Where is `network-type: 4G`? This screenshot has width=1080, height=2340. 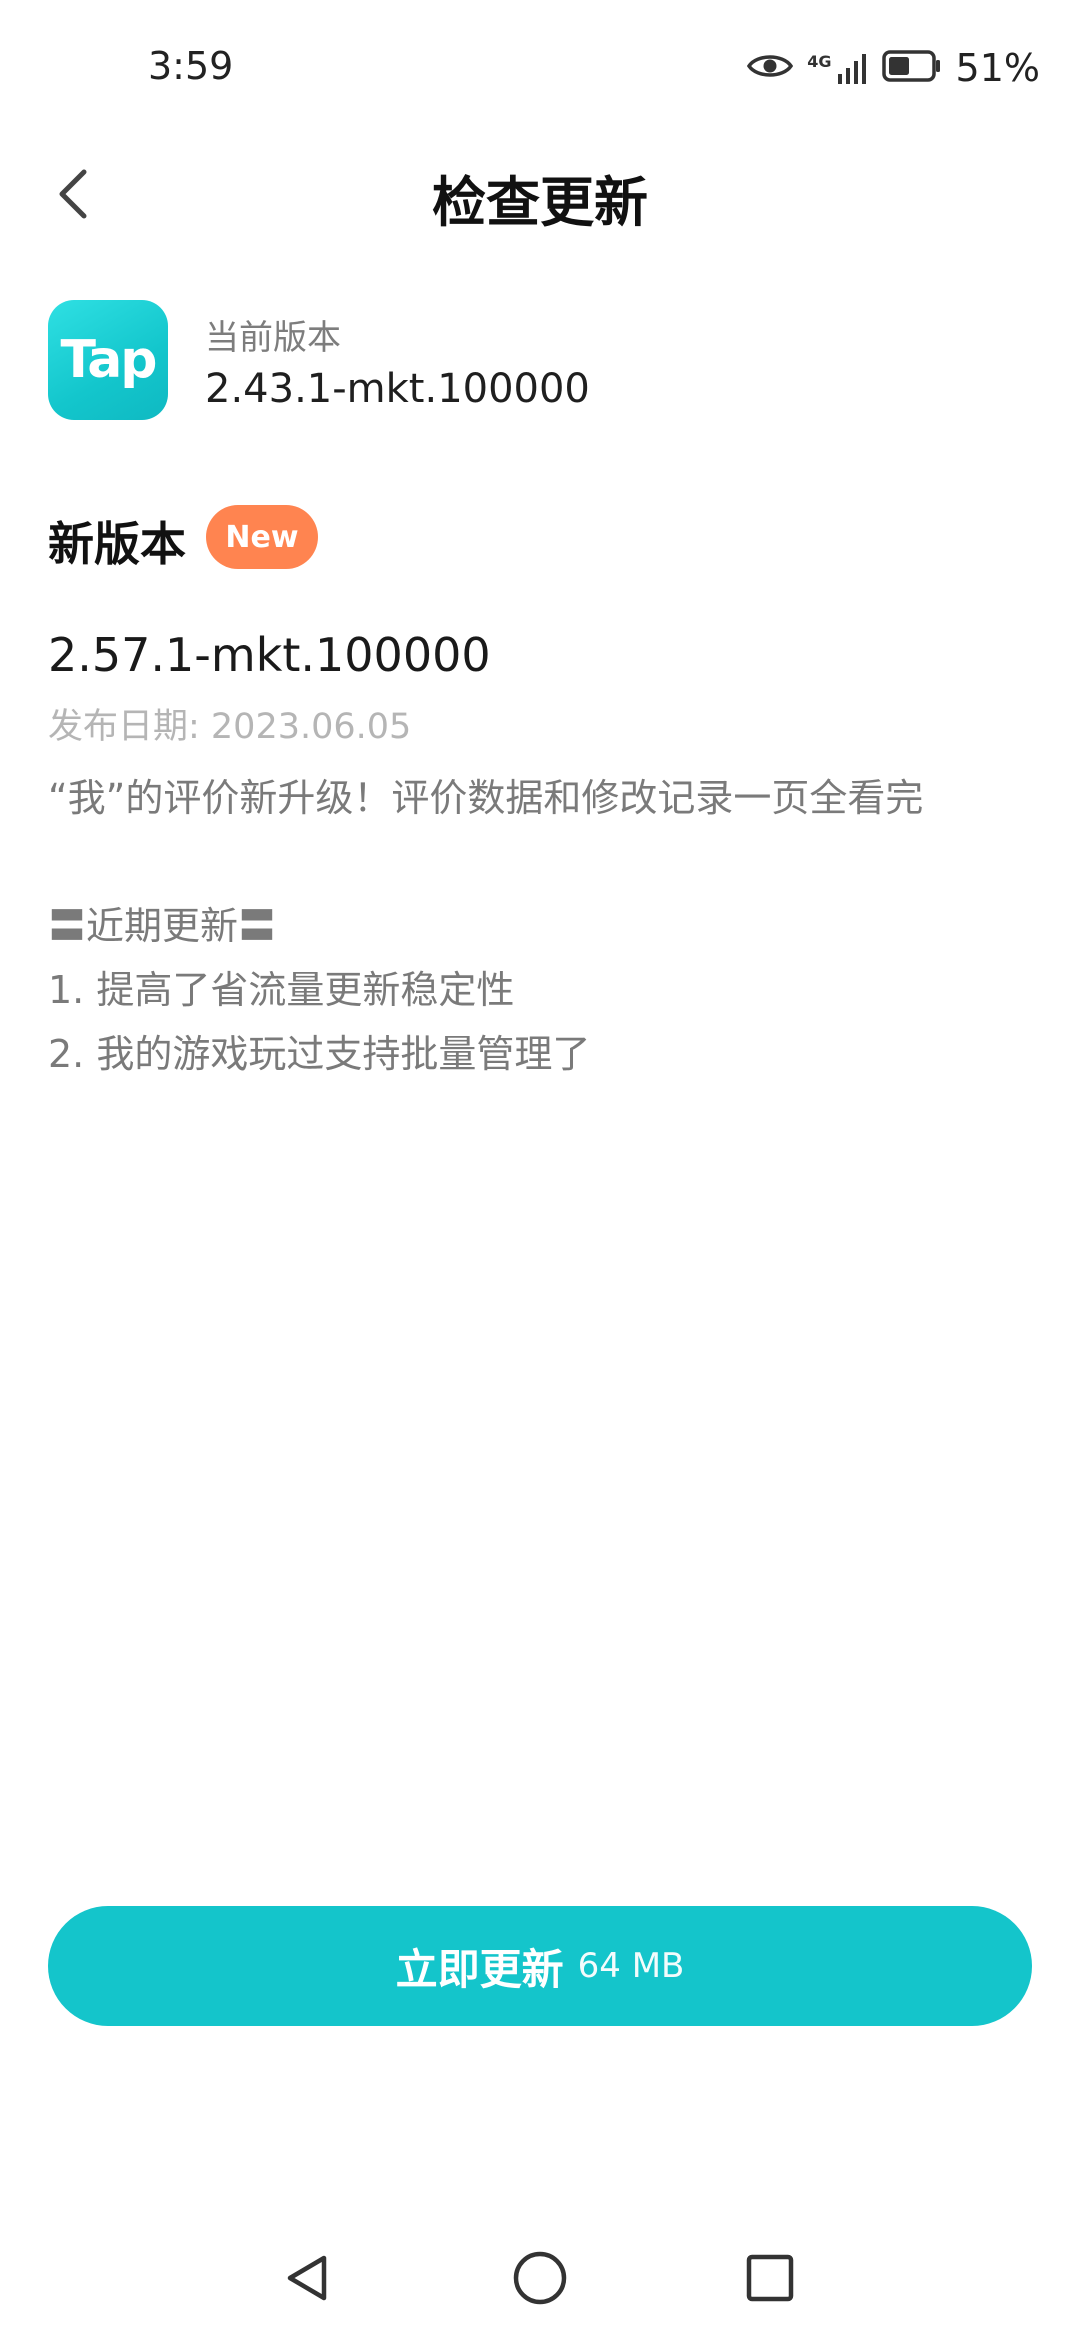
network-type: 4G is located at coordinates (819, 61).